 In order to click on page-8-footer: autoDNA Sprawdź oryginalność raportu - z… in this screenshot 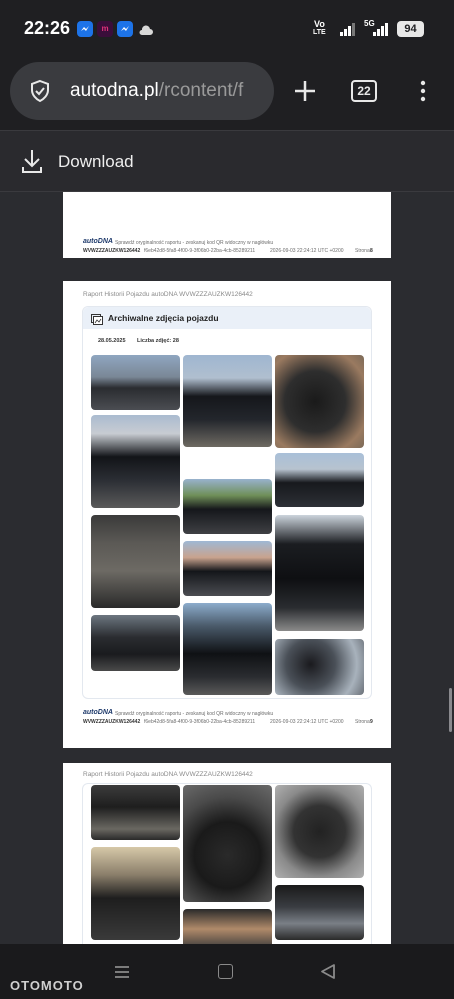, I will do `click(227, 248)`.